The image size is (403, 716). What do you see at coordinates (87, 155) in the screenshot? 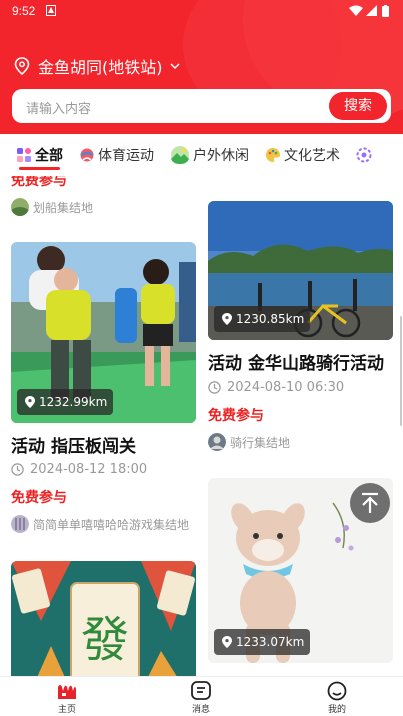
I see `sports-icon` at bounding box center [87, 155].